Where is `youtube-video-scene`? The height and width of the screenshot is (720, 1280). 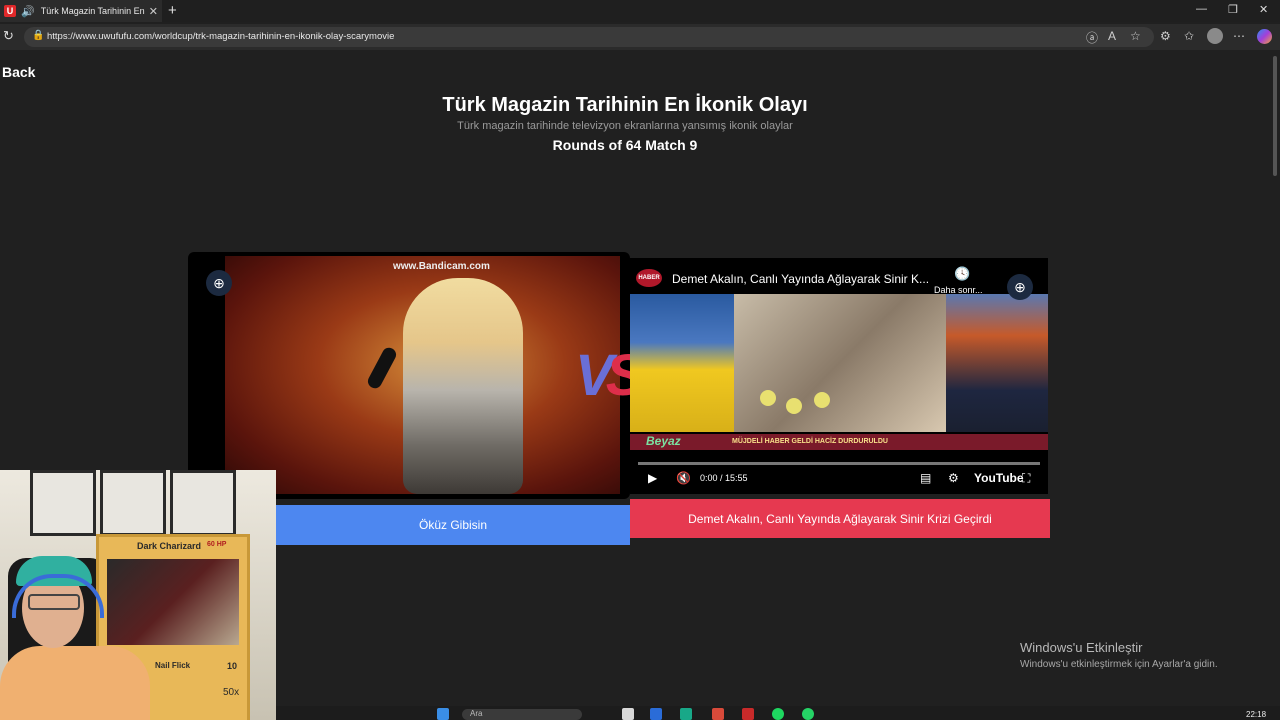 youtube-video-scene is located at coordinates (839, 363).